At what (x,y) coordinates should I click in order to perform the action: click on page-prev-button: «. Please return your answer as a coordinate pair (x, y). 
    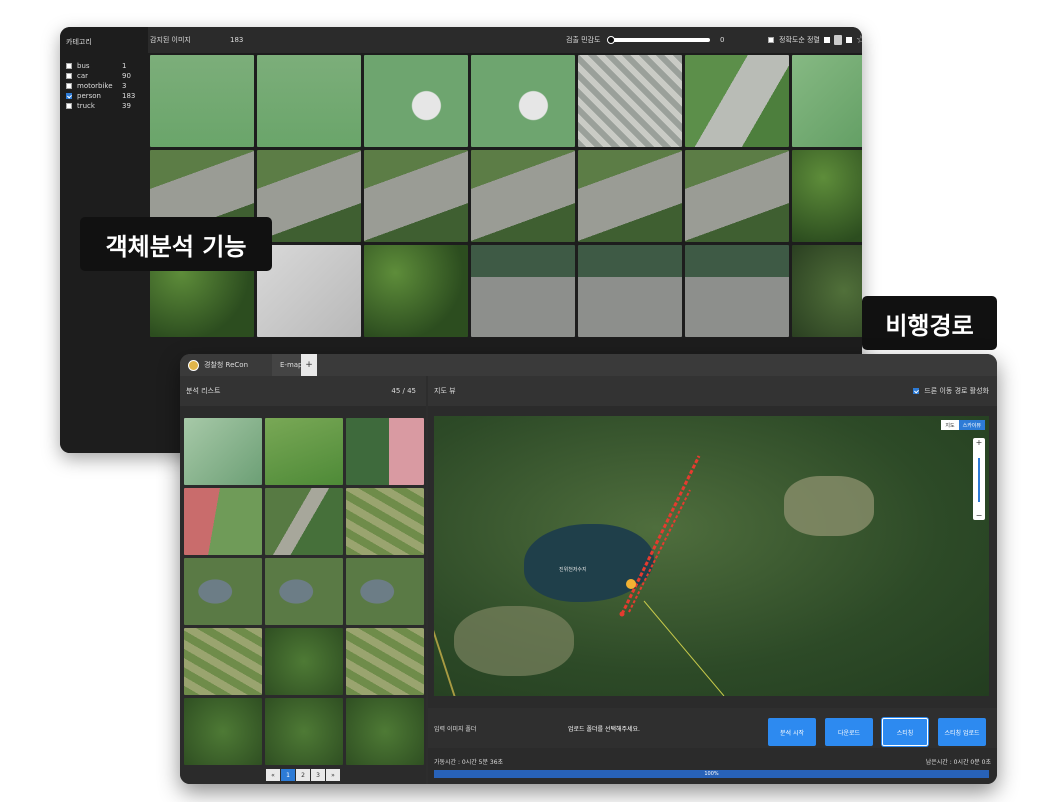
    Looking at the image, I should click on (273, 775).